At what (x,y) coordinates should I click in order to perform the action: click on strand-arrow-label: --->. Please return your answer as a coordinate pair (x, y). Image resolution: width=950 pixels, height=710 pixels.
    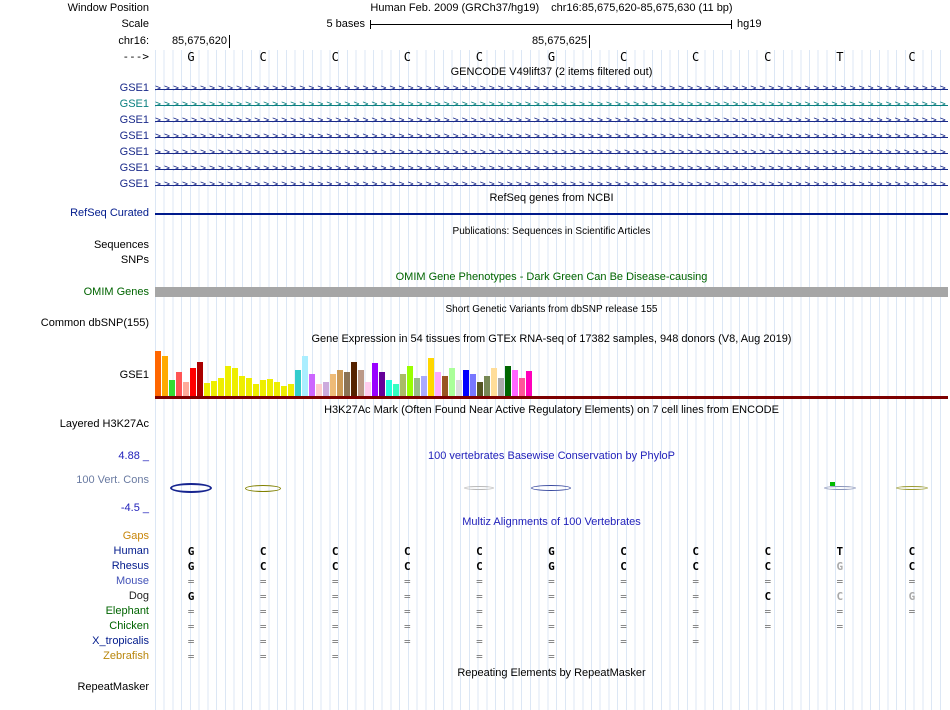
    Looking at the image, I should click on (75, 56).